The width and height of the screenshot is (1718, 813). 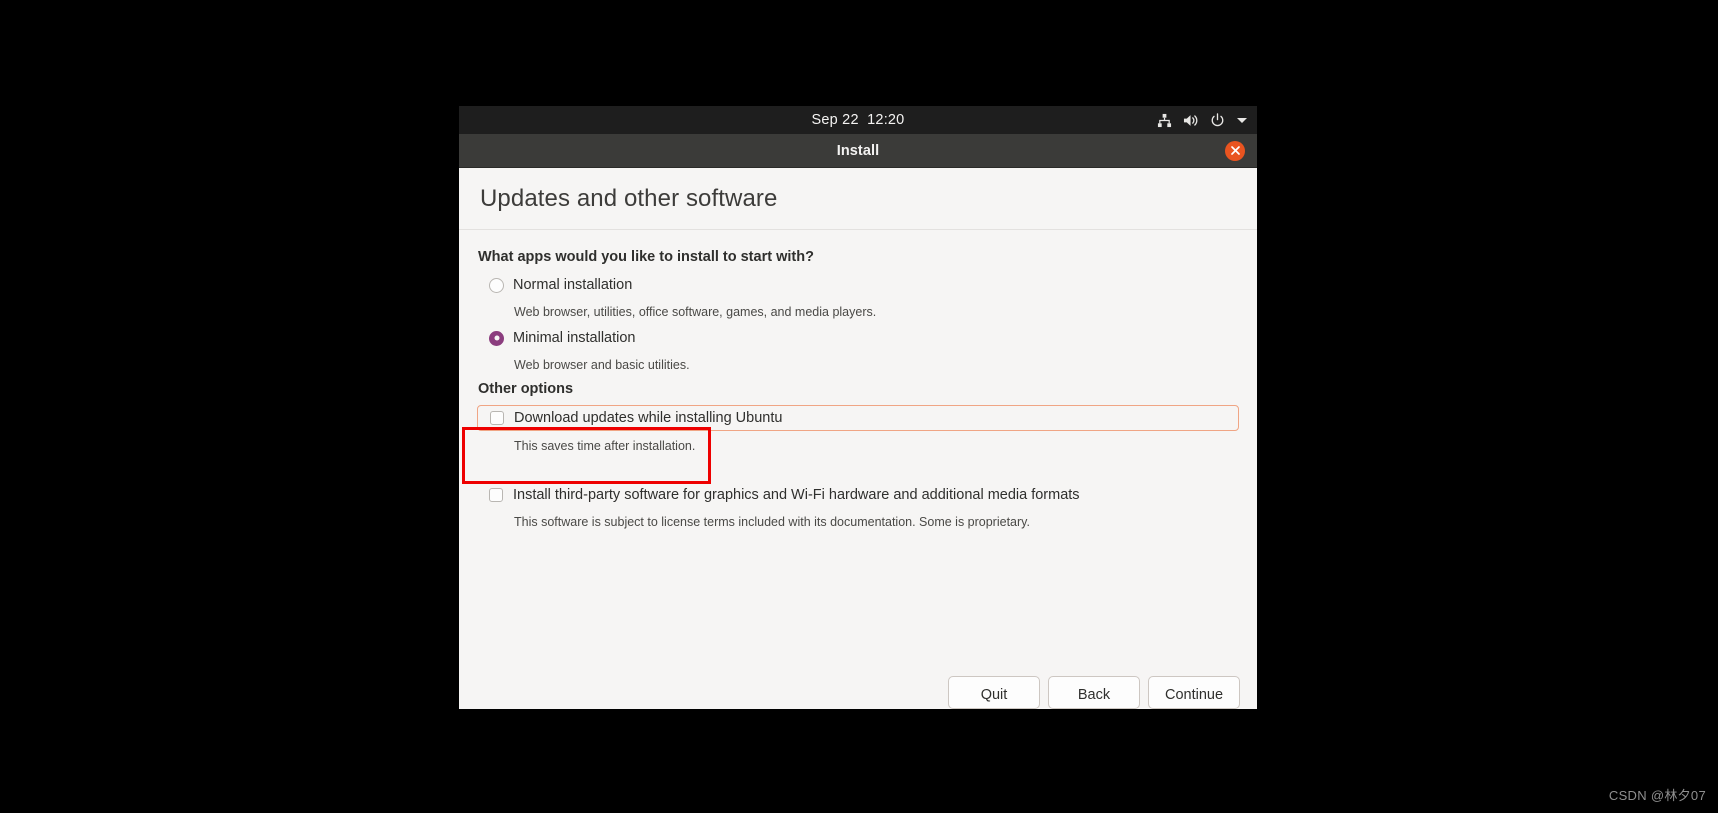 What do you see at coordinates (573, 285) in the screenshot?
I see `radio-normal-label: Normal installation` at bounding box center [573, 285].